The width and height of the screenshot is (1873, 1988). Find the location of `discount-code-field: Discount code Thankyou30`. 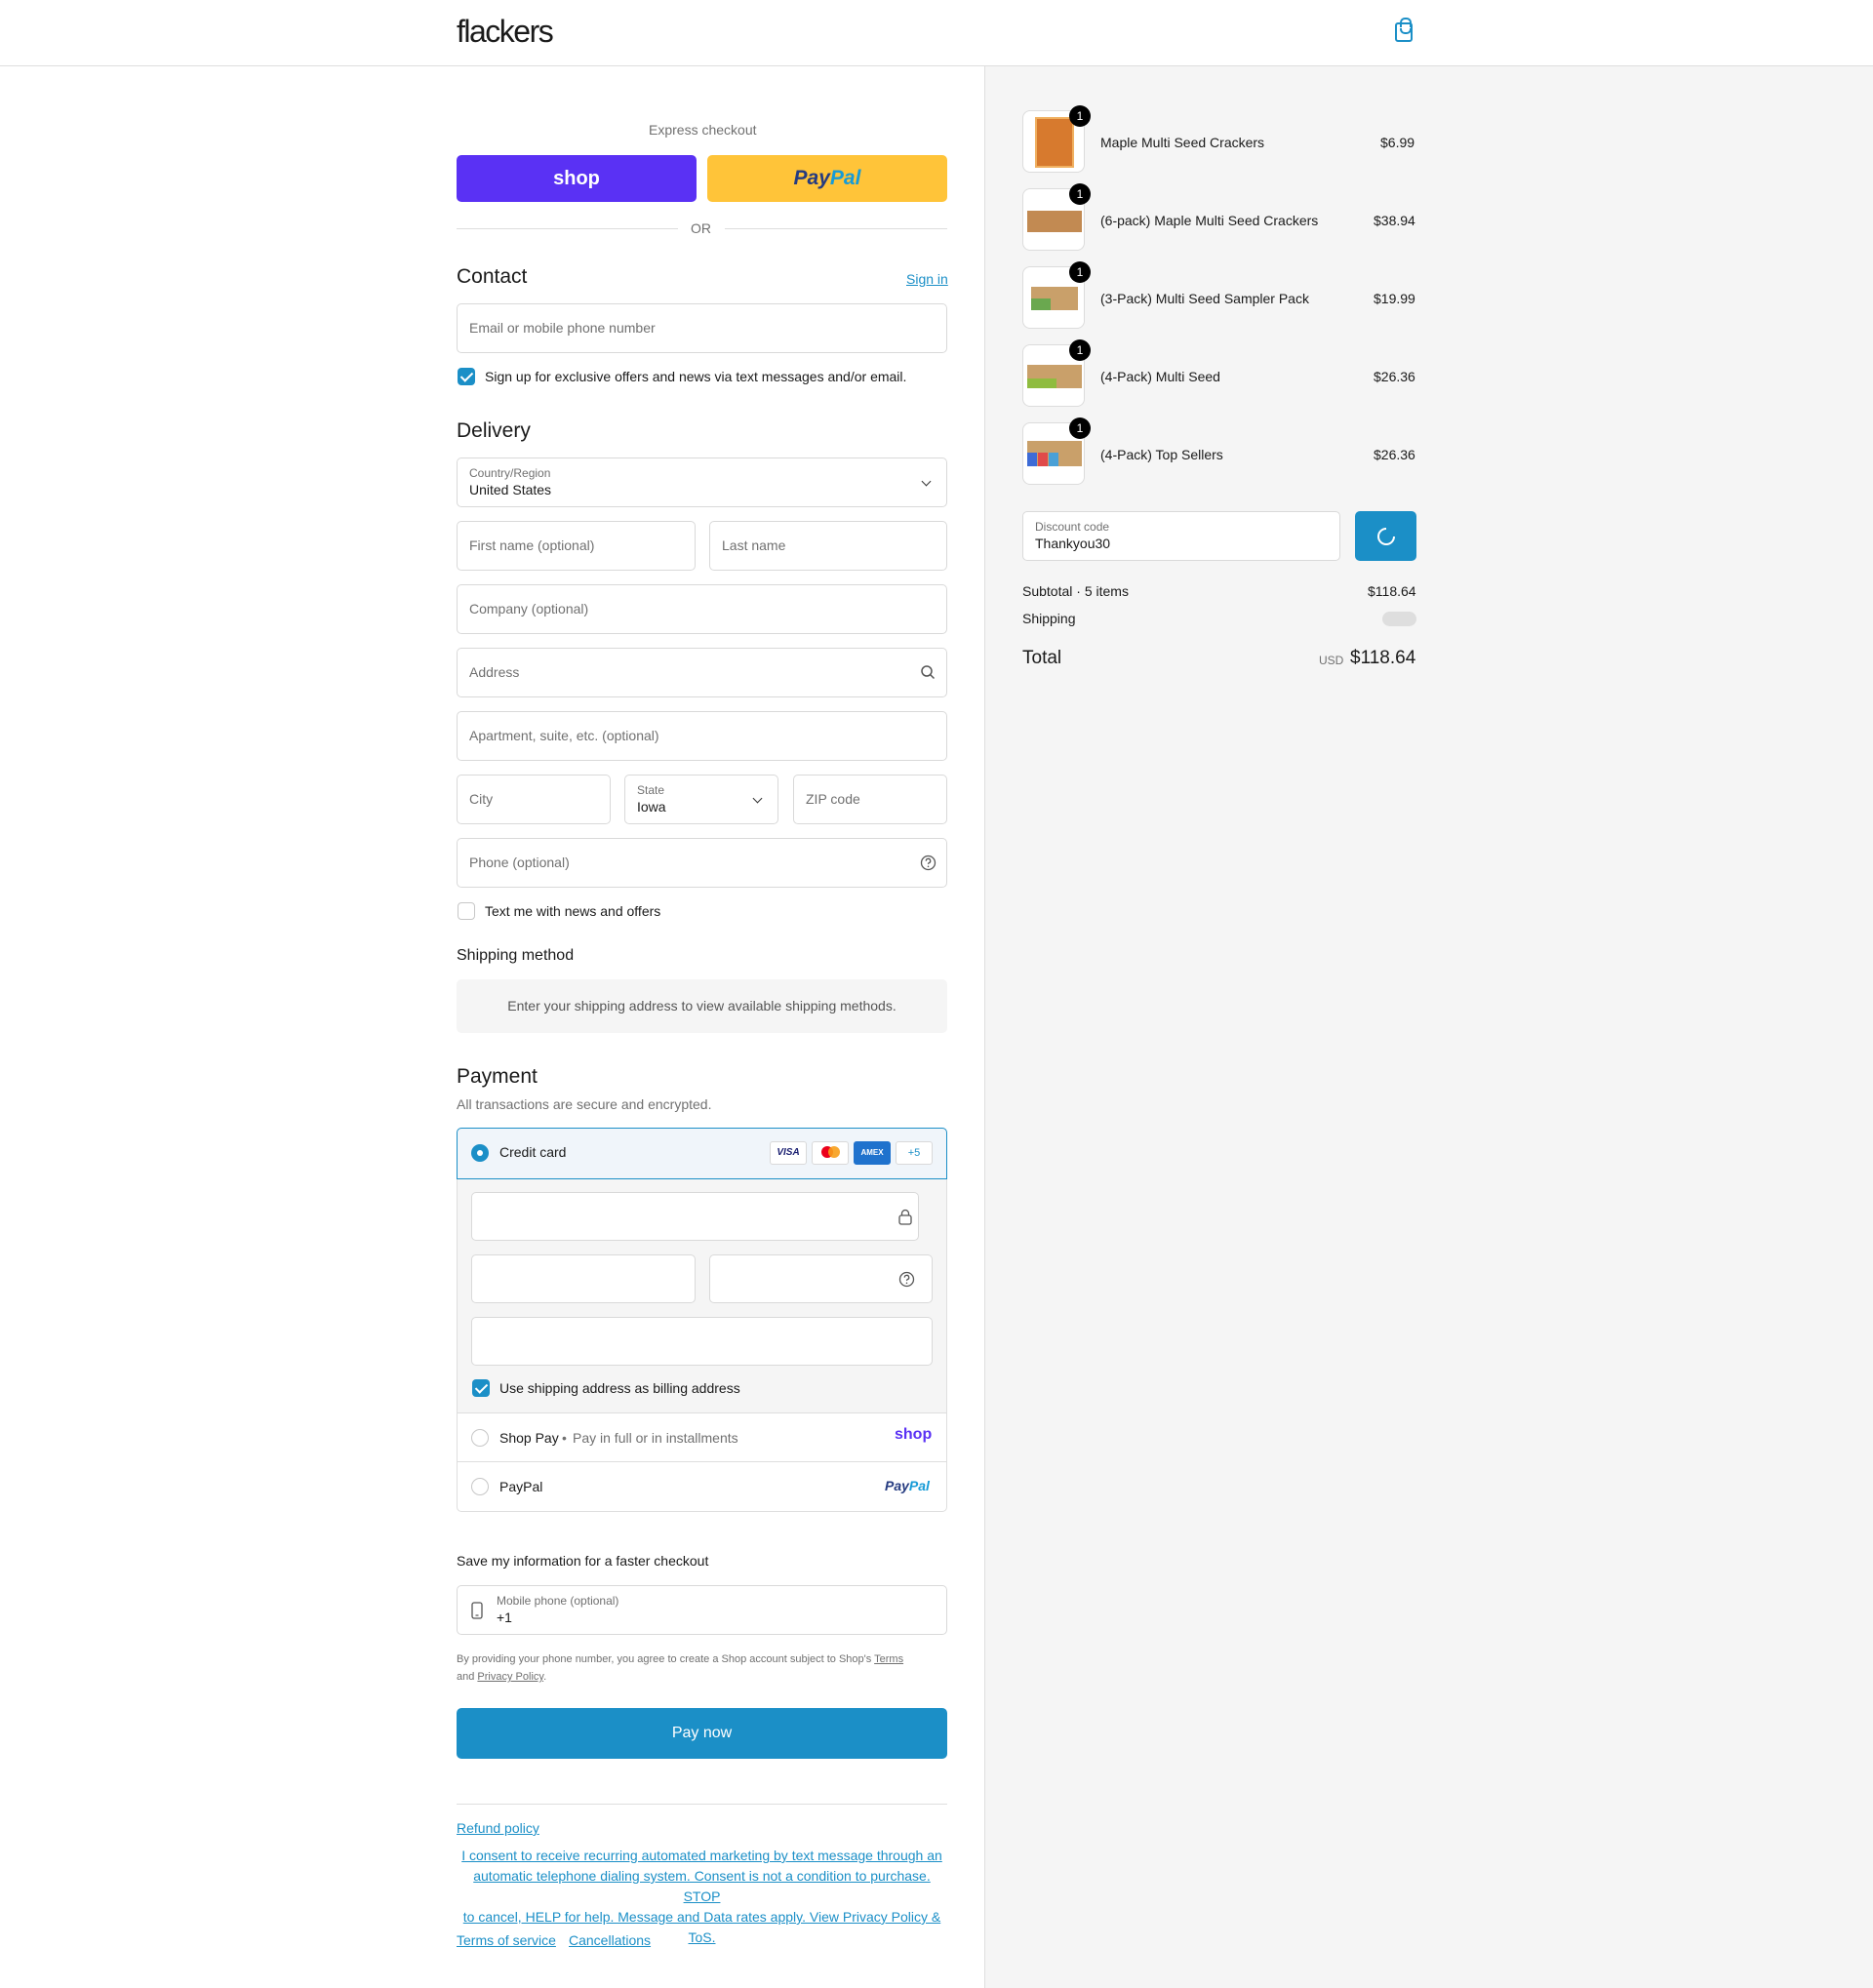

discount-code-field: Discount code Thankyou30 is located at coordinates (1181, 536).